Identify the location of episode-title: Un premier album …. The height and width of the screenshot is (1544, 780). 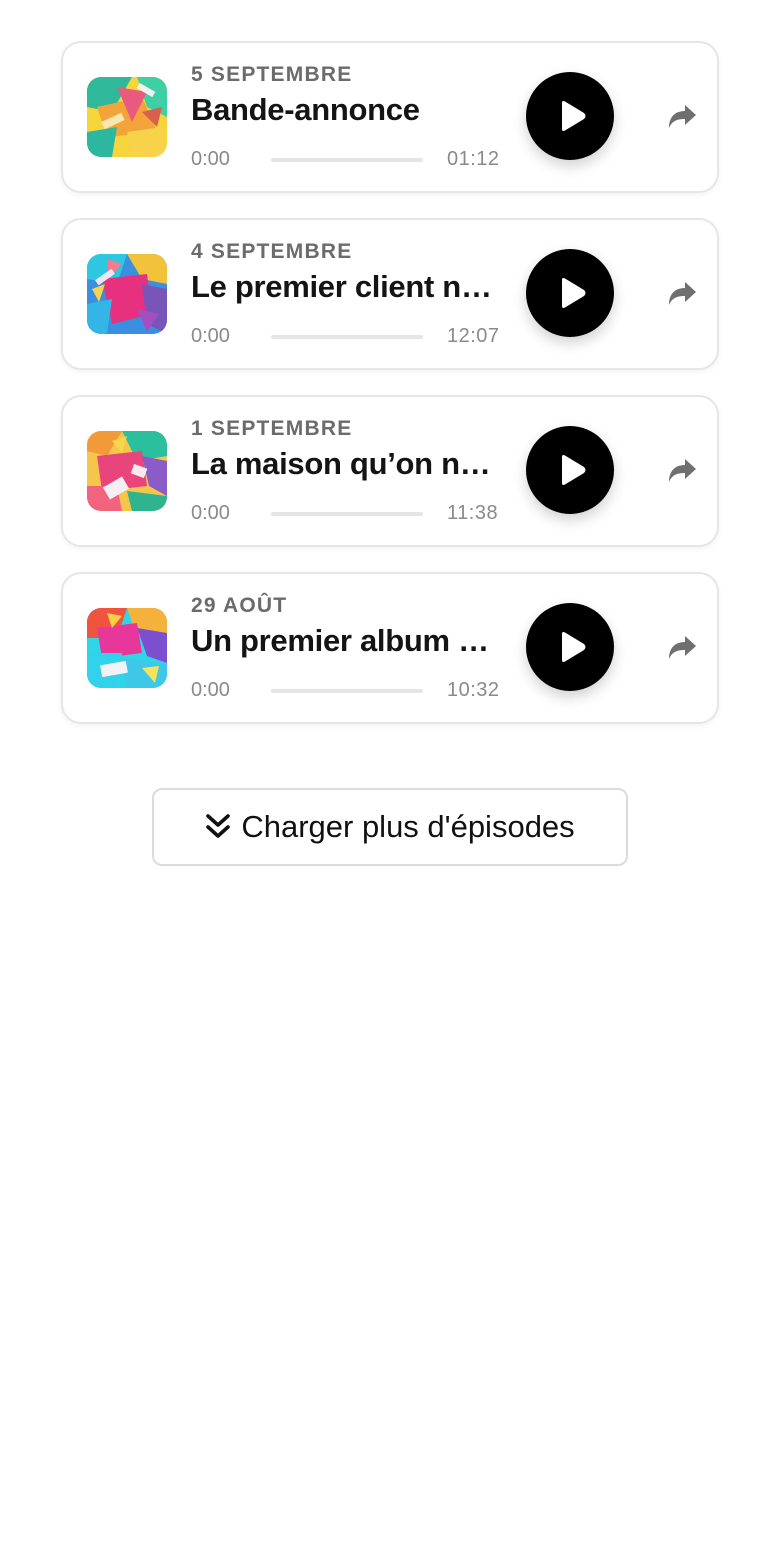
(345, 641).